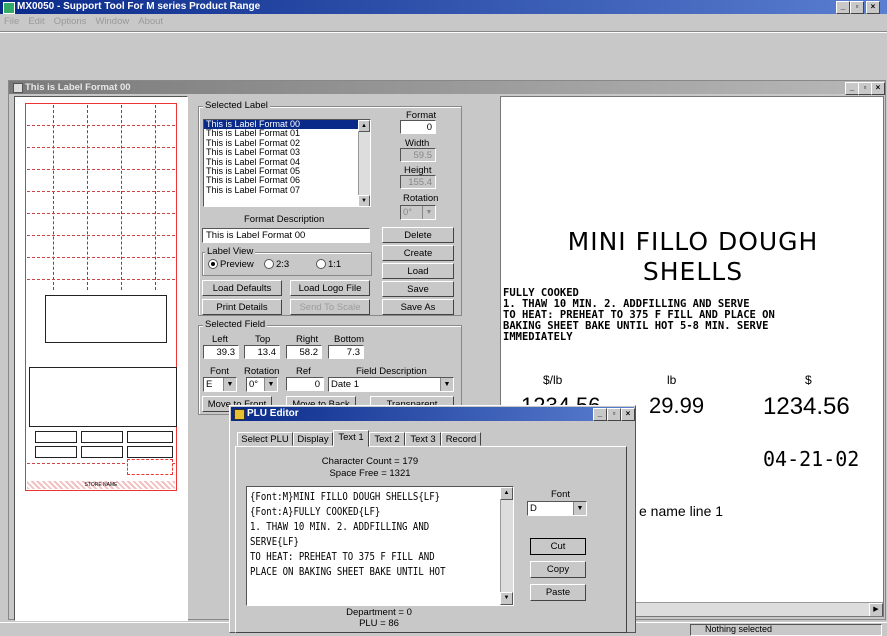 Image resolution: width=887 pixels, height=636 pixels. I want to click on window-maximize-icon: ▫, so click(865, 88).